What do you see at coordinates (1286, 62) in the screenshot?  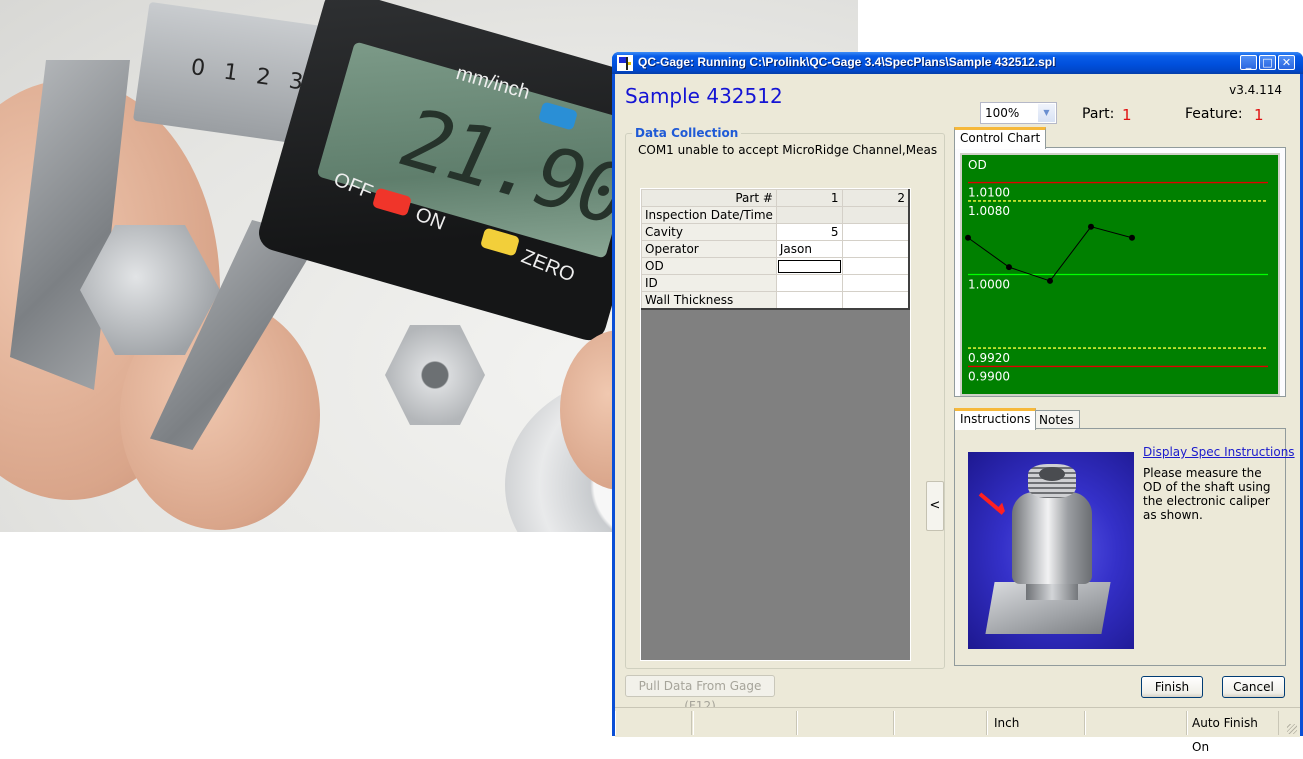 I see `close-button: ✕` at bounding box center [1286, 62].